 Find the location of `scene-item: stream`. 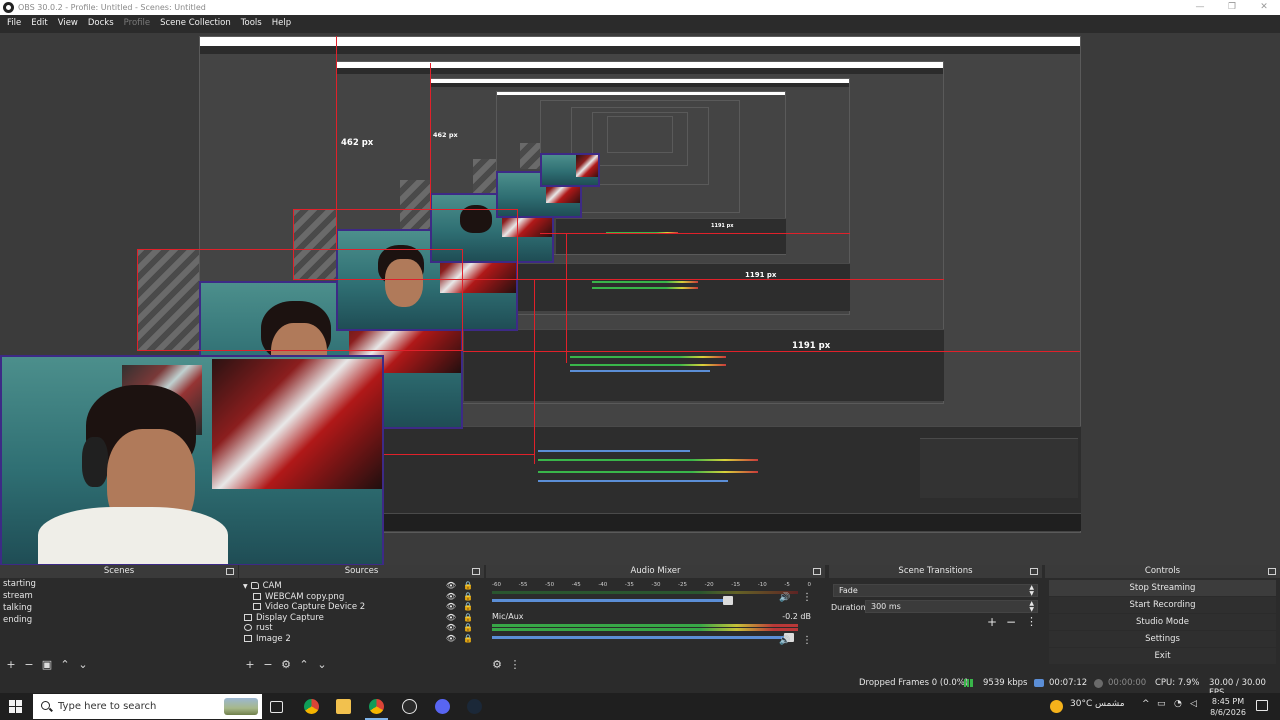

scene-item: stream is located at coordinates (119, 596).